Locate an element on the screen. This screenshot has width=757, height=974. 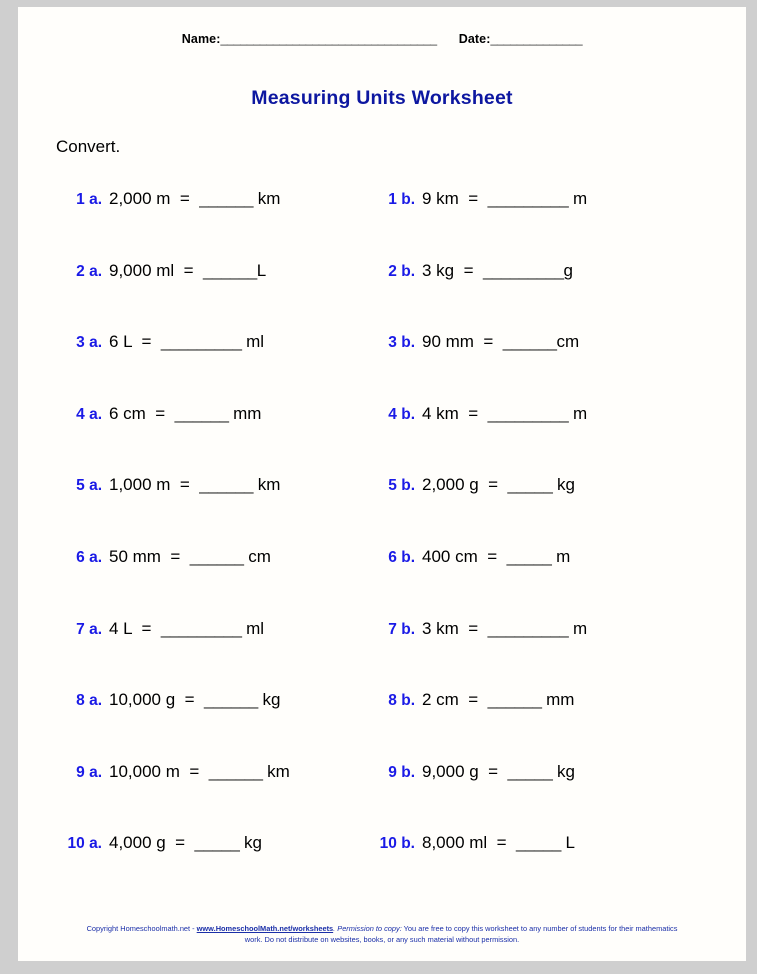
problem-4b: 4 b. 4 km = _________ m is located at coordinates (528, 414).